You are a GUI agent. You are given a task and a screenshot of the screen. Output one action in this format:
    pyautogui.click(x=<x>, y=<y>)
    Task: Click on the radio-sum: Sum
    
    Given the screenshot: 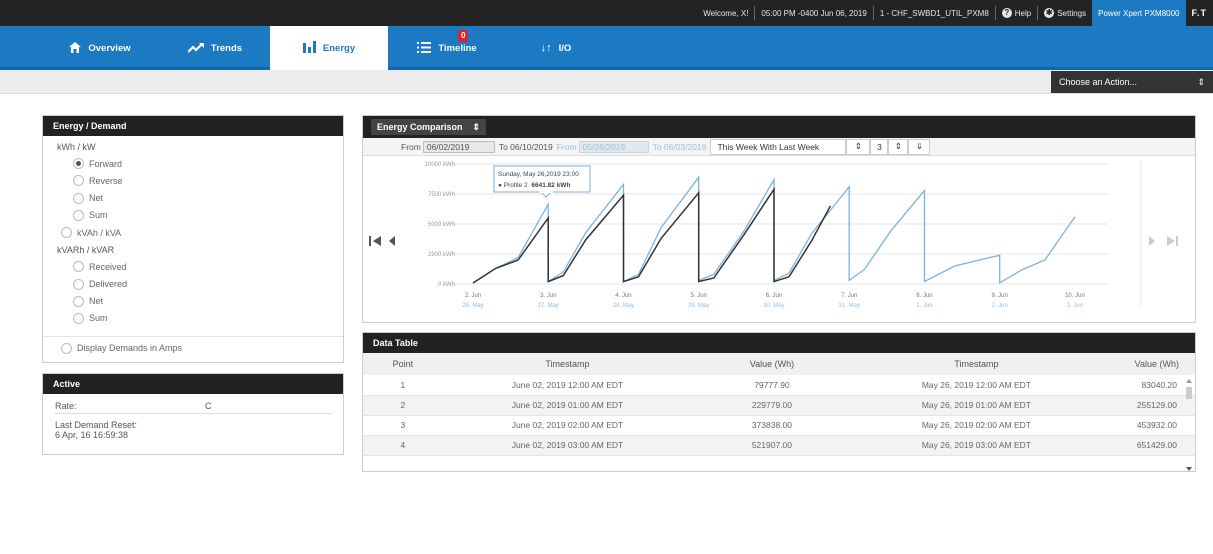 What is the action you would take?
    pyautogui.click(x=193, y=215)
    